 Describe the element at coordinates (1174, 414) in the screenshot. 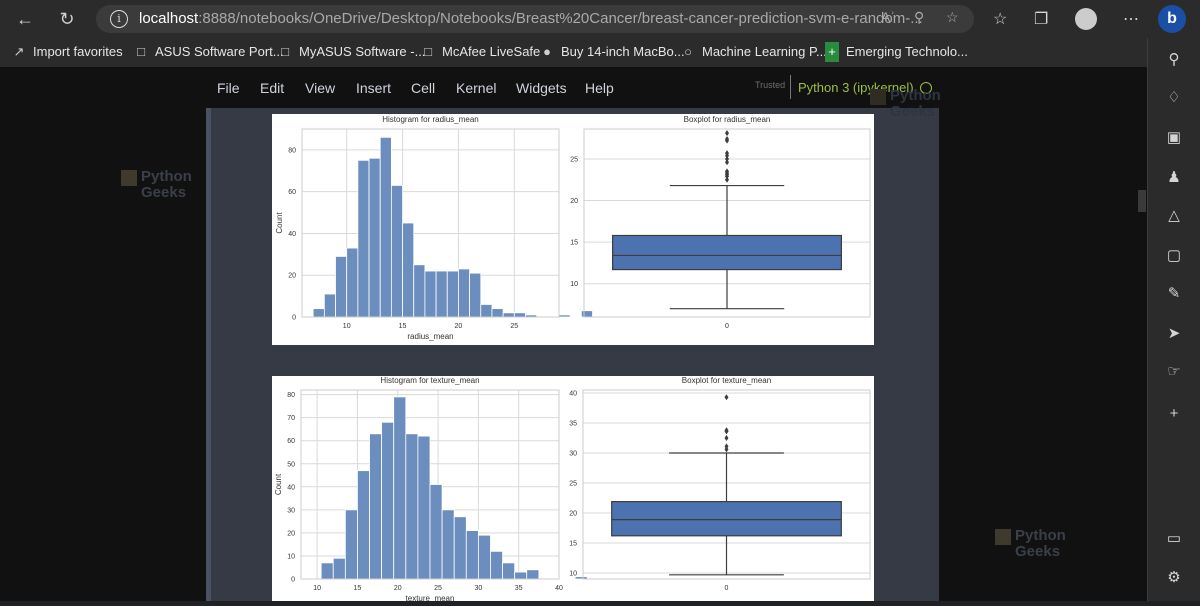

I see `add-icon: +` at that location.